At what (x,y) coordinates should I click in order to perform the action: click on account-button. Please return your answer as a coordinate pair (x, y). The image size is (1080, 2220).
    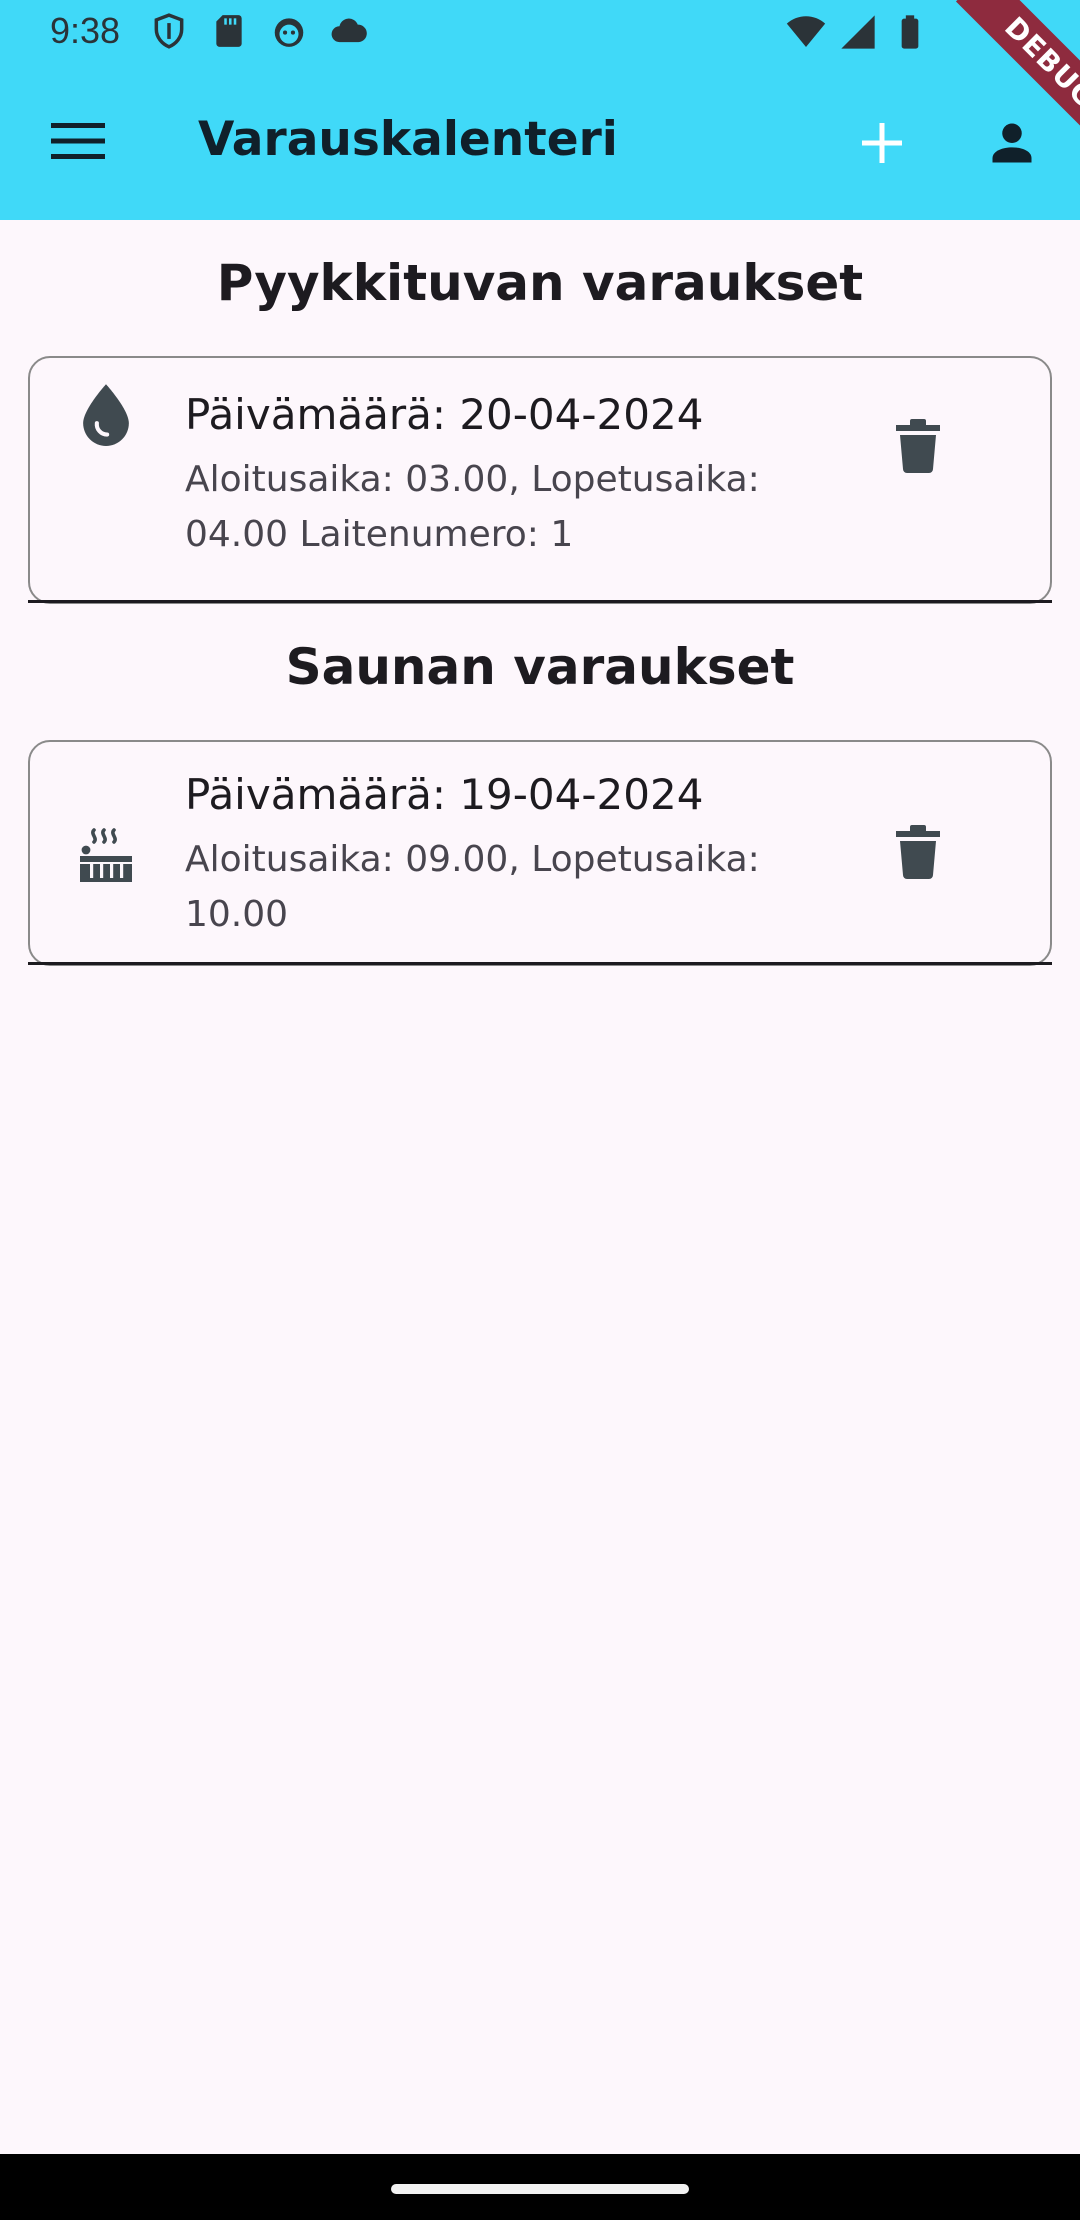
    Looking at the image, I should click on (1012, 143).